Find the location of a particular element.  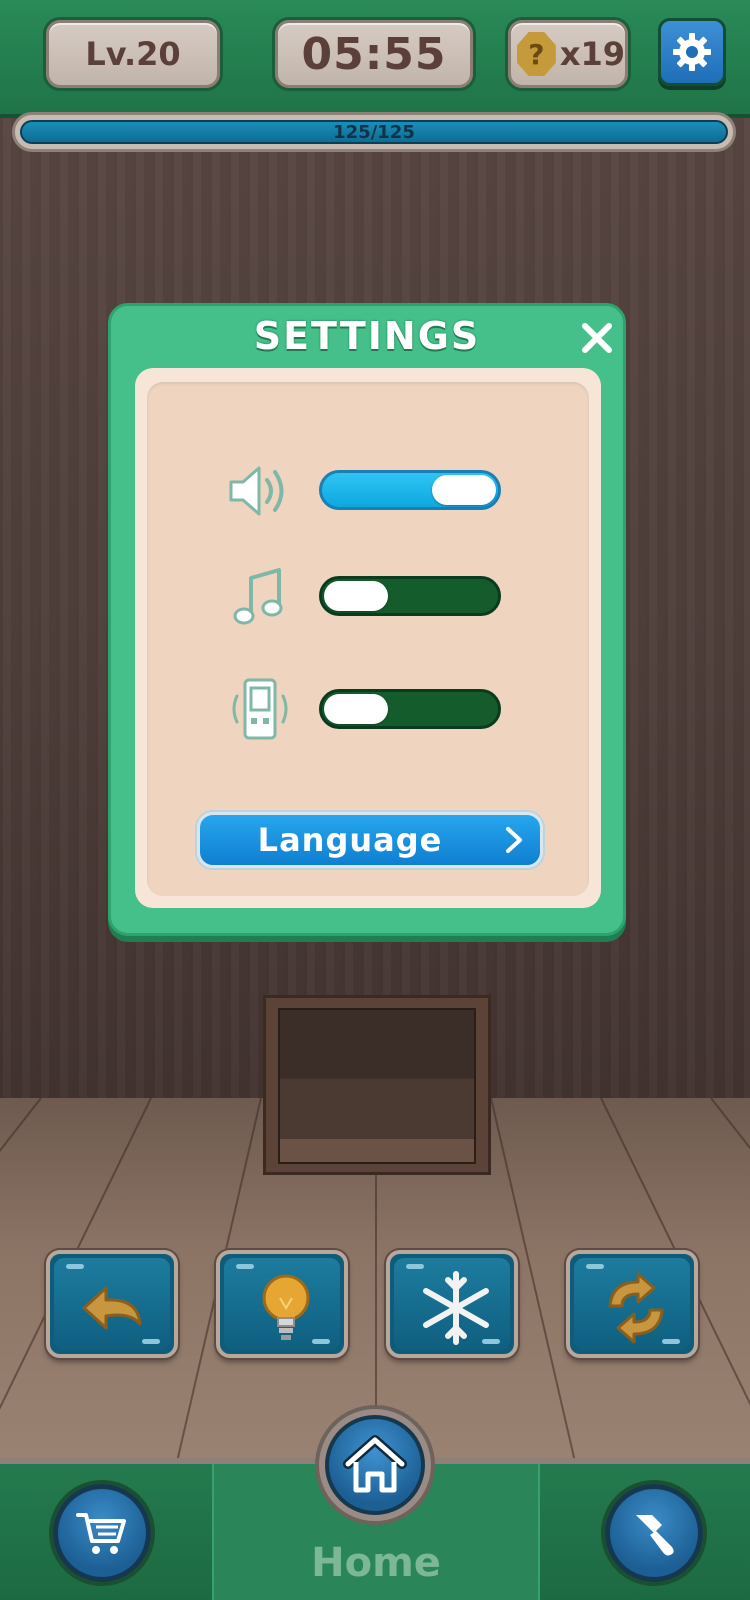

decorate-button is located at coordinates (654, 1533).